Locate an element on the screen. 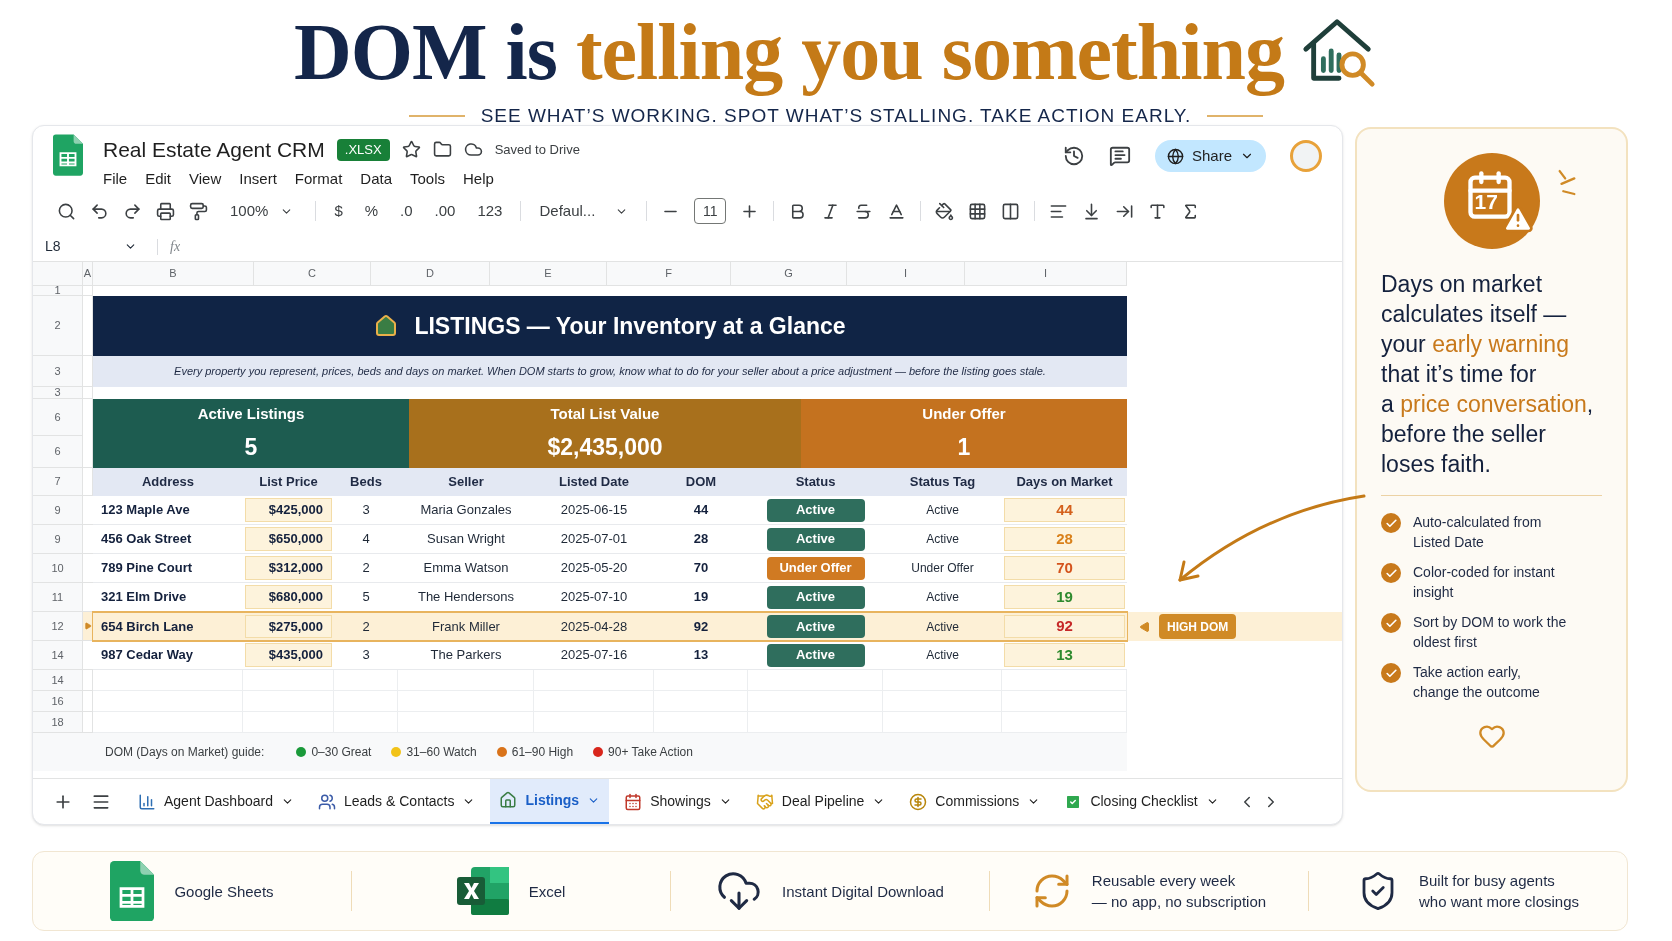 This screenshot has height=941, width=1672. address-cell-text: 456 Oak Street is located at coordinates (146, 539).